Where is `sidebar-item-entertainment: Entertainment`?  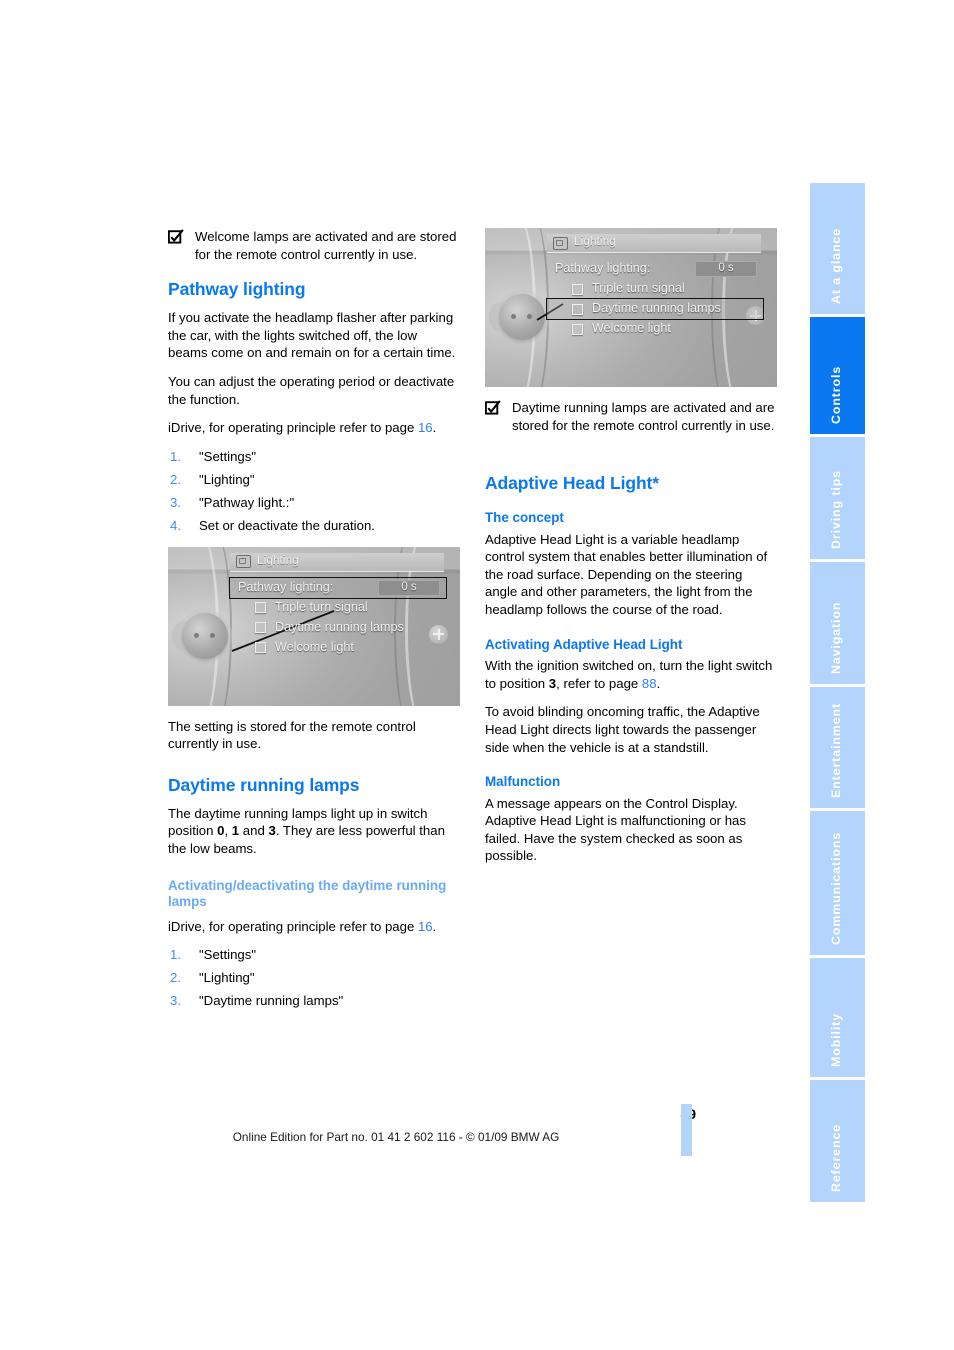
sidebar-item-entertainment: Entertainment is located at coordinates (837, 749).